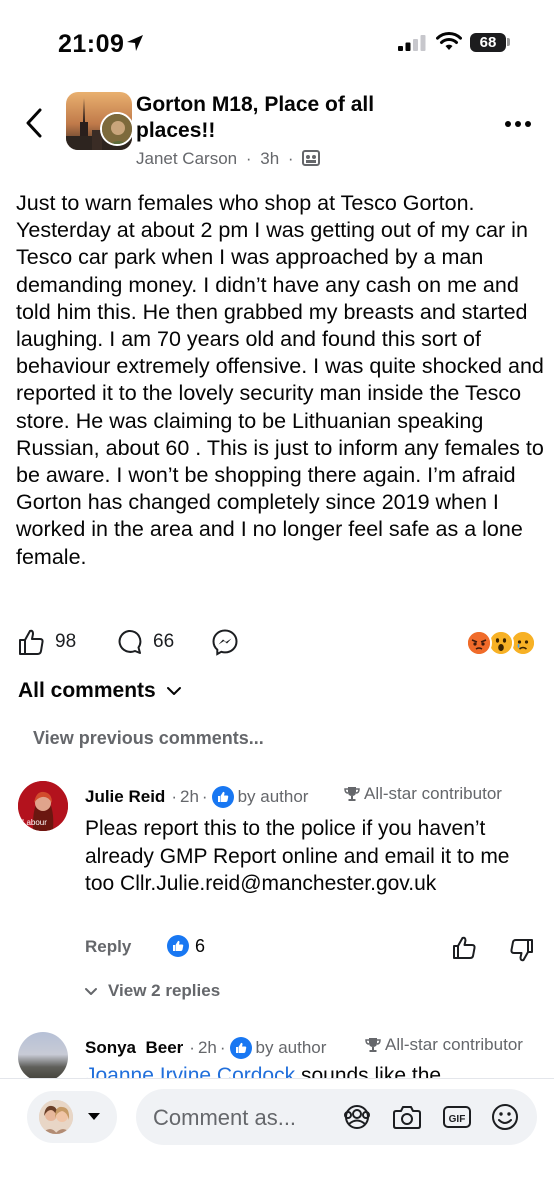 The image size is (554, 1200). I want to click on wifi-icon, so click(449, 41).